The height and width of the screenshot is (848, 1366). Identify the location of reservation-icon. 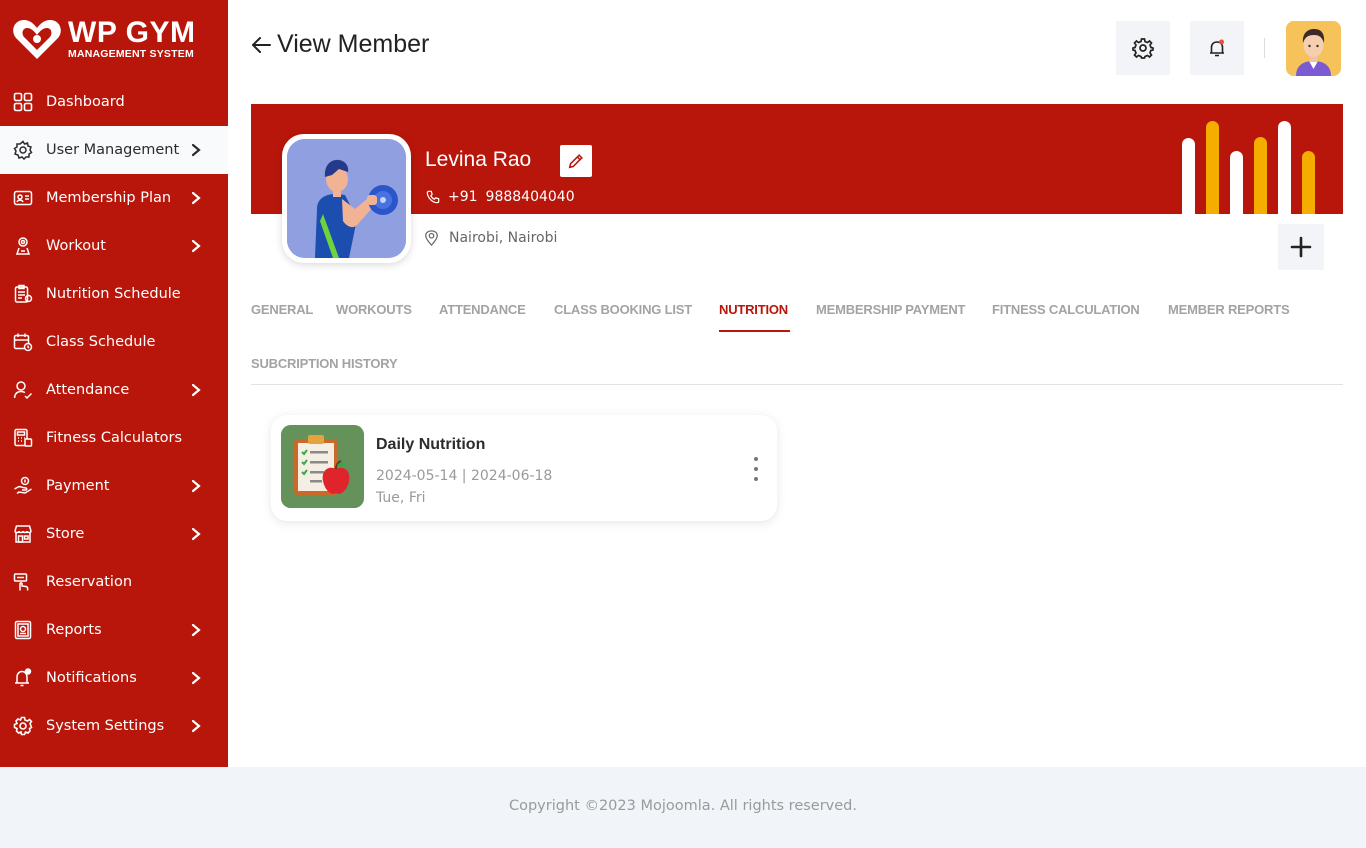
(23, 582).